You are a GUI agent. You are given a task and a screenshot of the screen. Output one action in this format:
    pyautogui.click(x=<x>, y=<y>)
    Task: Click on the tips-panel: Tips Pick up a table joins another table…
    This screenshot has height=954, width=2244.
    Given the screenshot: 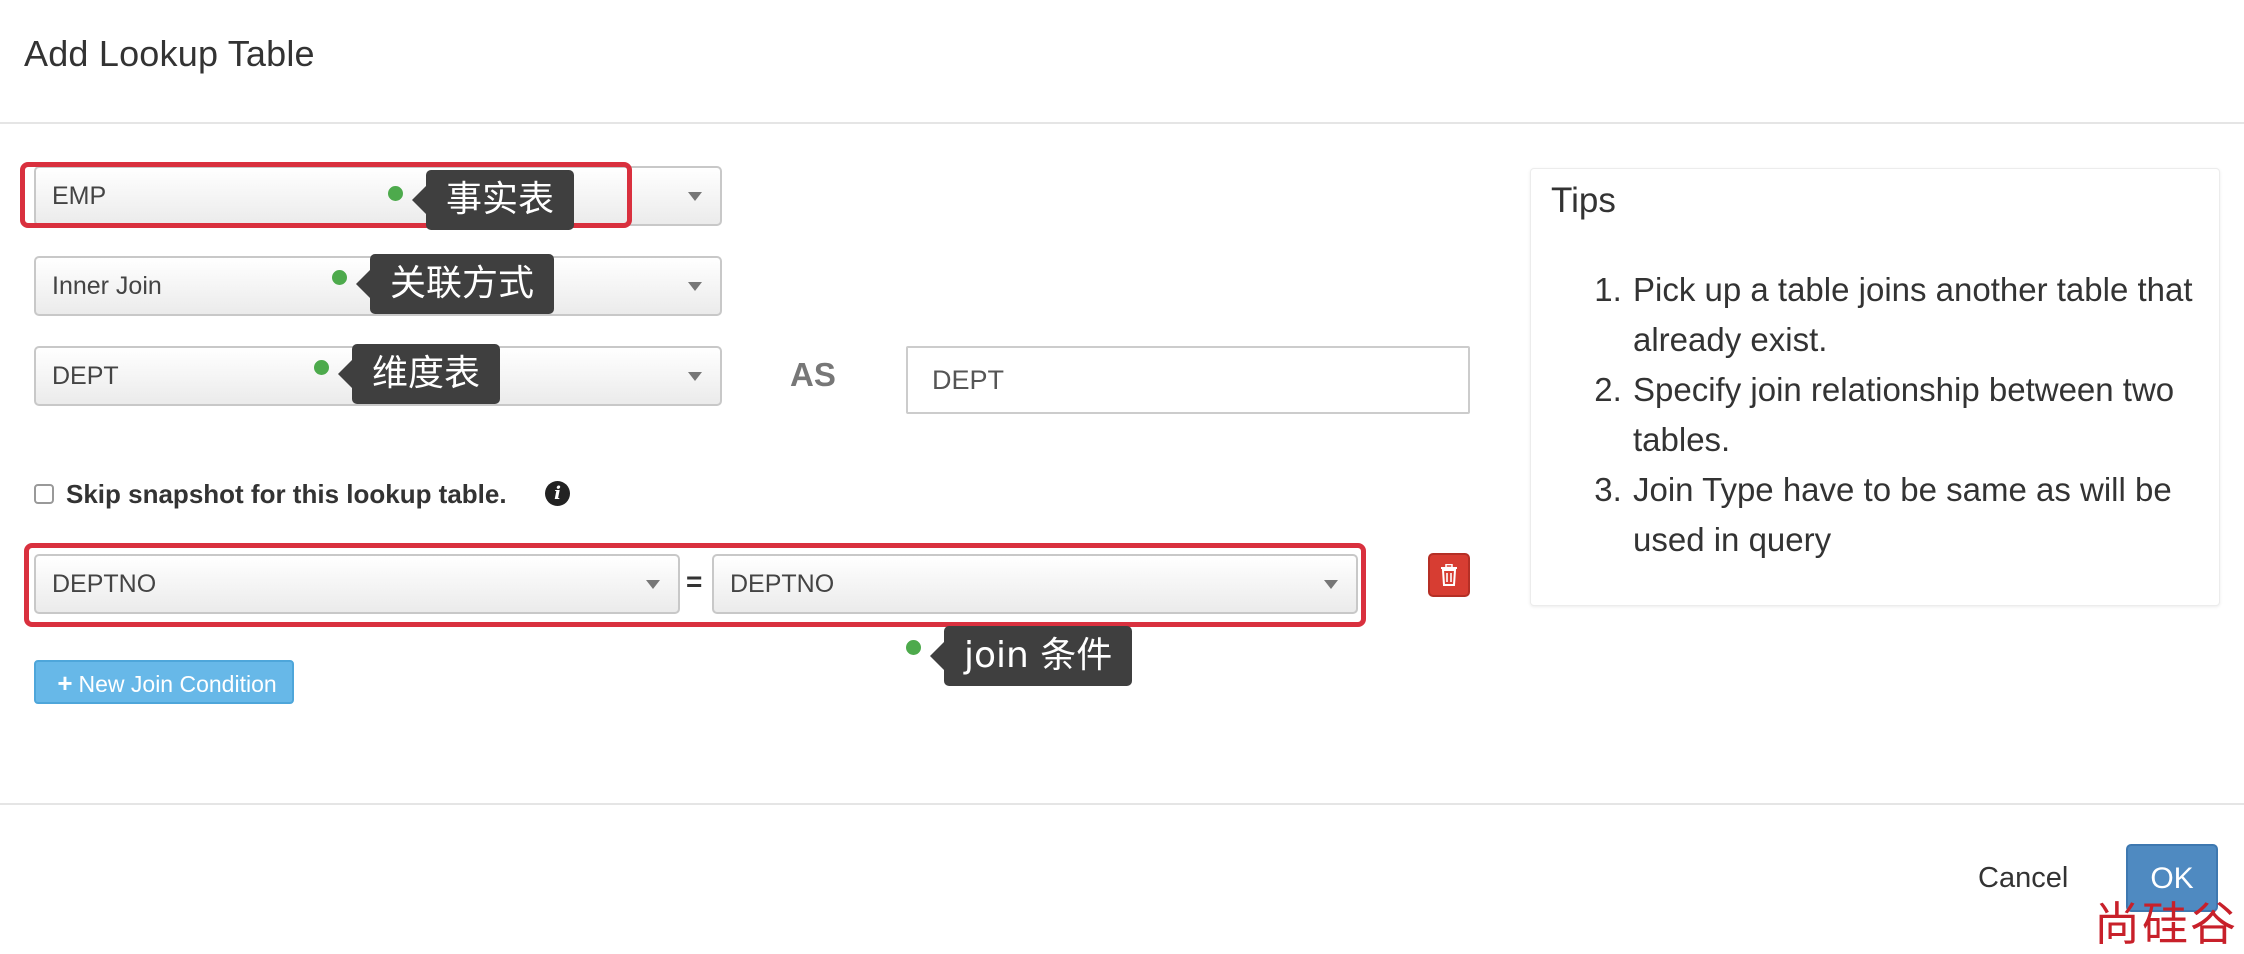 What is the action you would take?
    pyautogui.click(x=1875, y=387)
    